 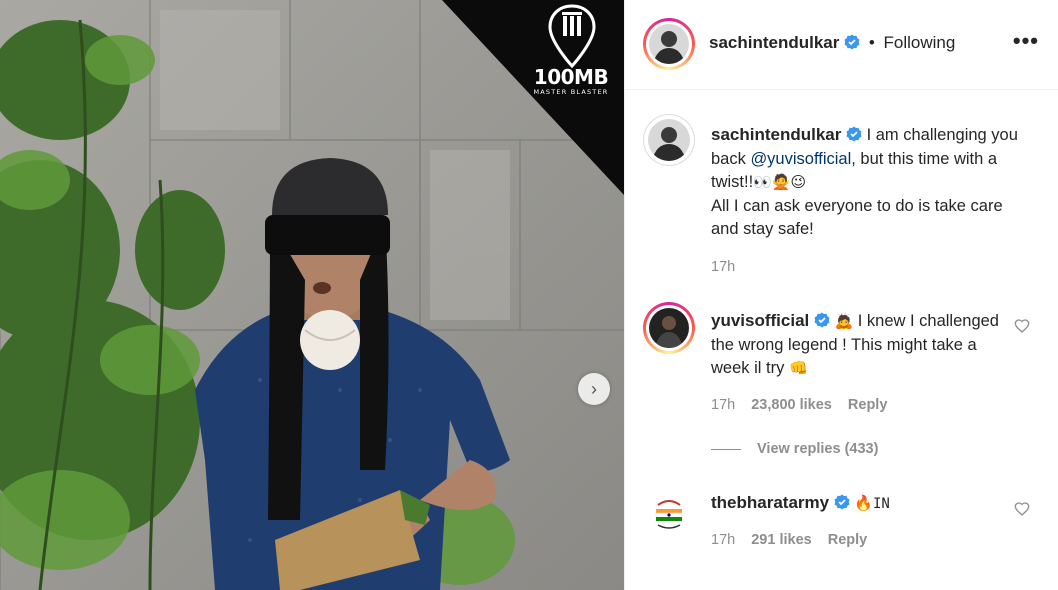 I want to click on post-header: sachintendulkar • Following •••, so click(x=841, y=45).